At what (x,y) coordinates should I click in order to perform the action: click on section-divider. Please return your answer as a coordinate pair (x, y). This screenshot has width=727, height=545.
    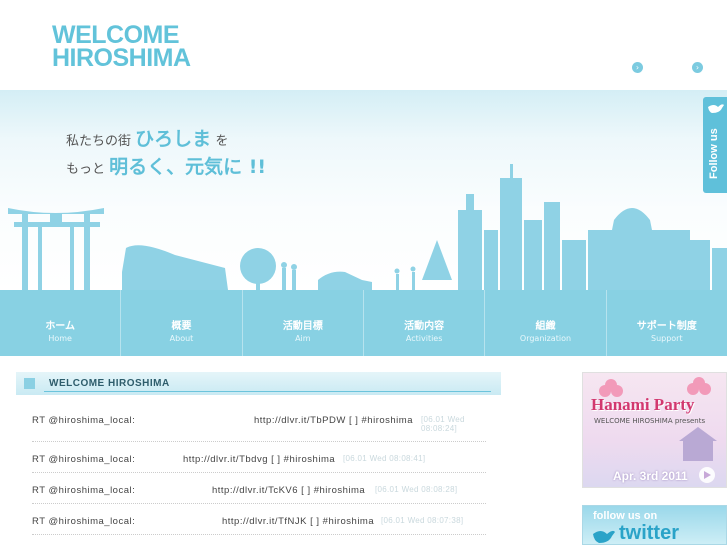
    Looking at the image, I should click on (267, 391).